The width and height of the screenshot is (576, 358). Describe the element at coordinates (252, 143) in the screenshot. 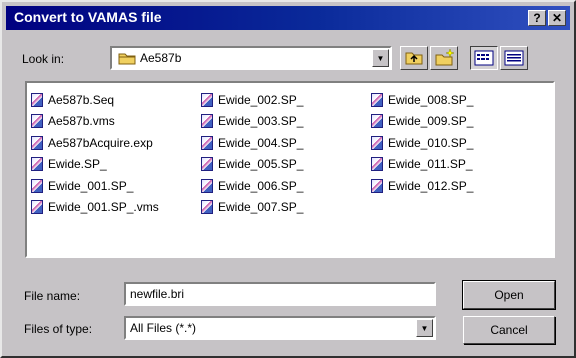

I see `list-item: Ewide_004.SP_` at that location.